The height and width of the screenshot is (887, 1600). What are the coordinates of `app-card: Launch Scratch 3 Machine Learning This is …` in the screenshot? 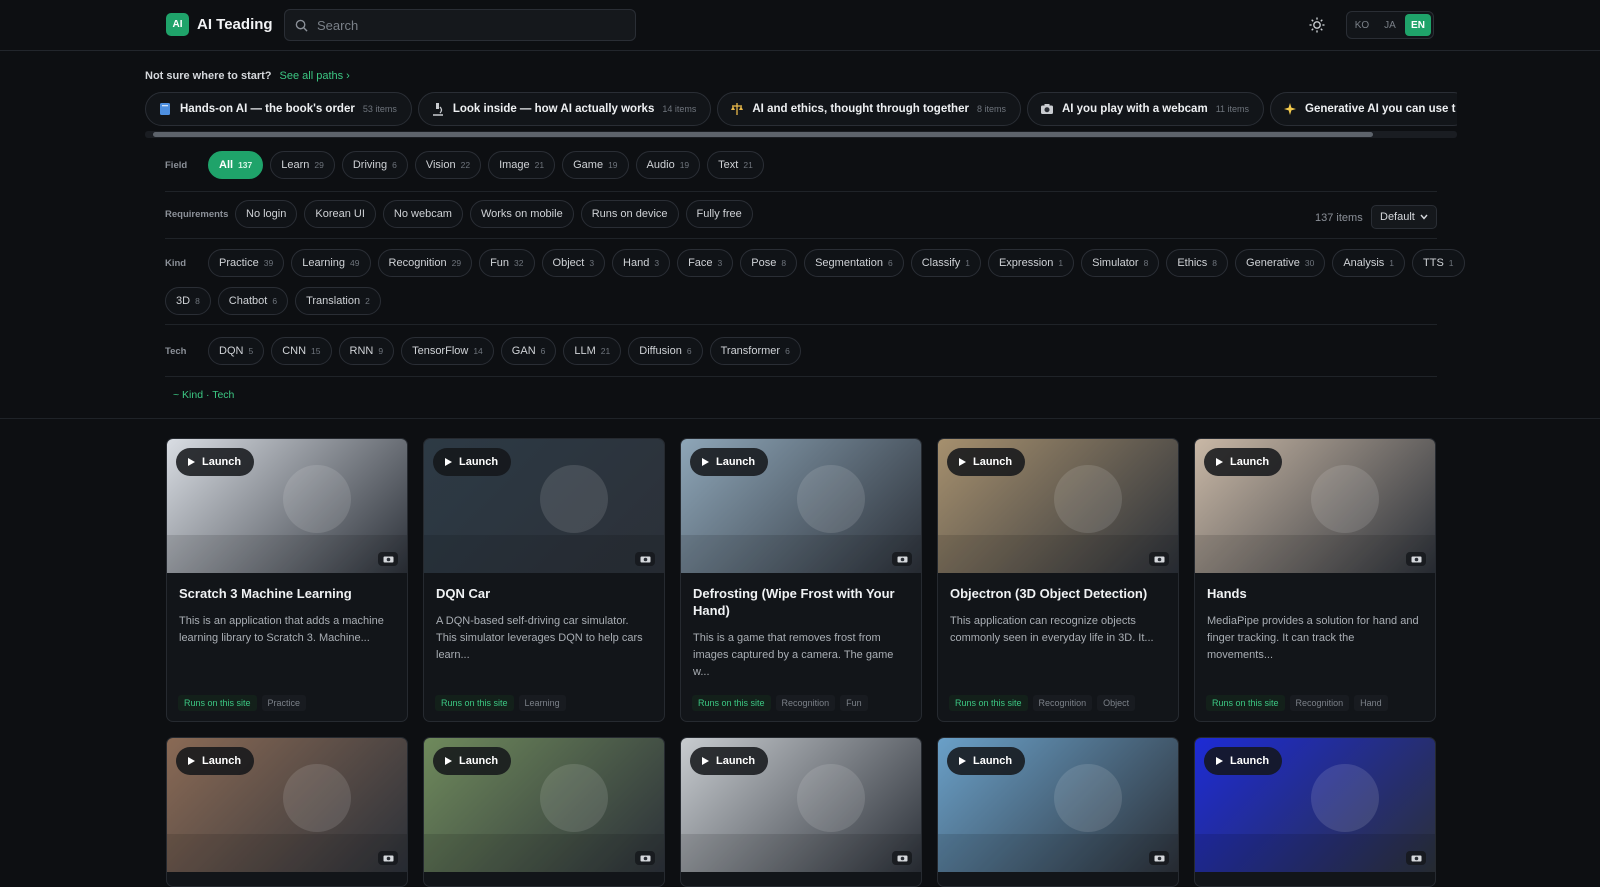 It's located at (287, 580).